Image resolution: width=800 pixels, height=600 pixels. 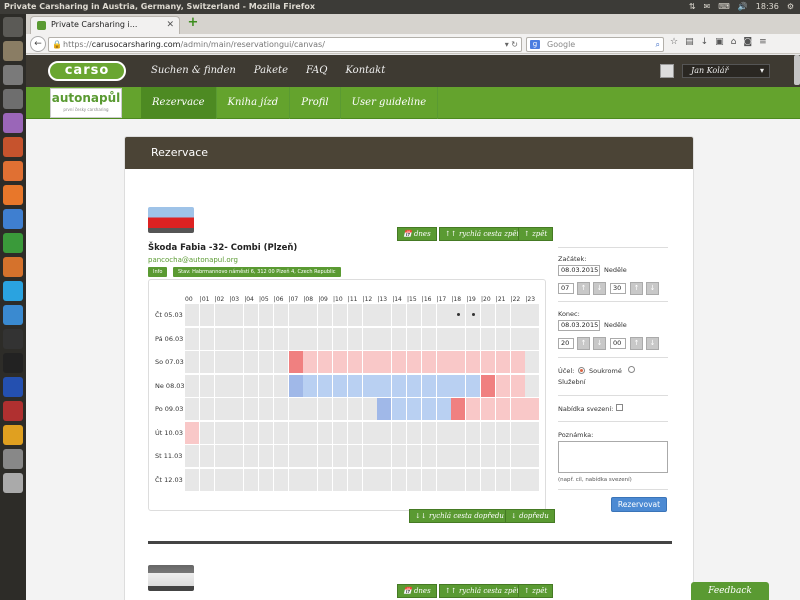 I want to click on start-hour-up-button: ↑, so click(x=583, y=288).